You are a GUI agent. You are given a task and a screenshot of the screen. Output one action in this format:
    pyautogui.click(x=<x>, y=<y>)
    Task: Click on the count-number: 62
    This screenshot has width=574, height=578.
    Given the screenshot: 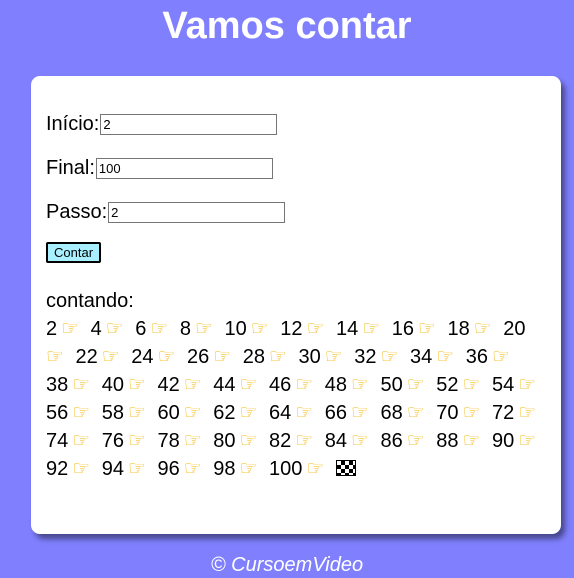 What is the action you would take?
    pyautogui.click(x=224, y=413)
    